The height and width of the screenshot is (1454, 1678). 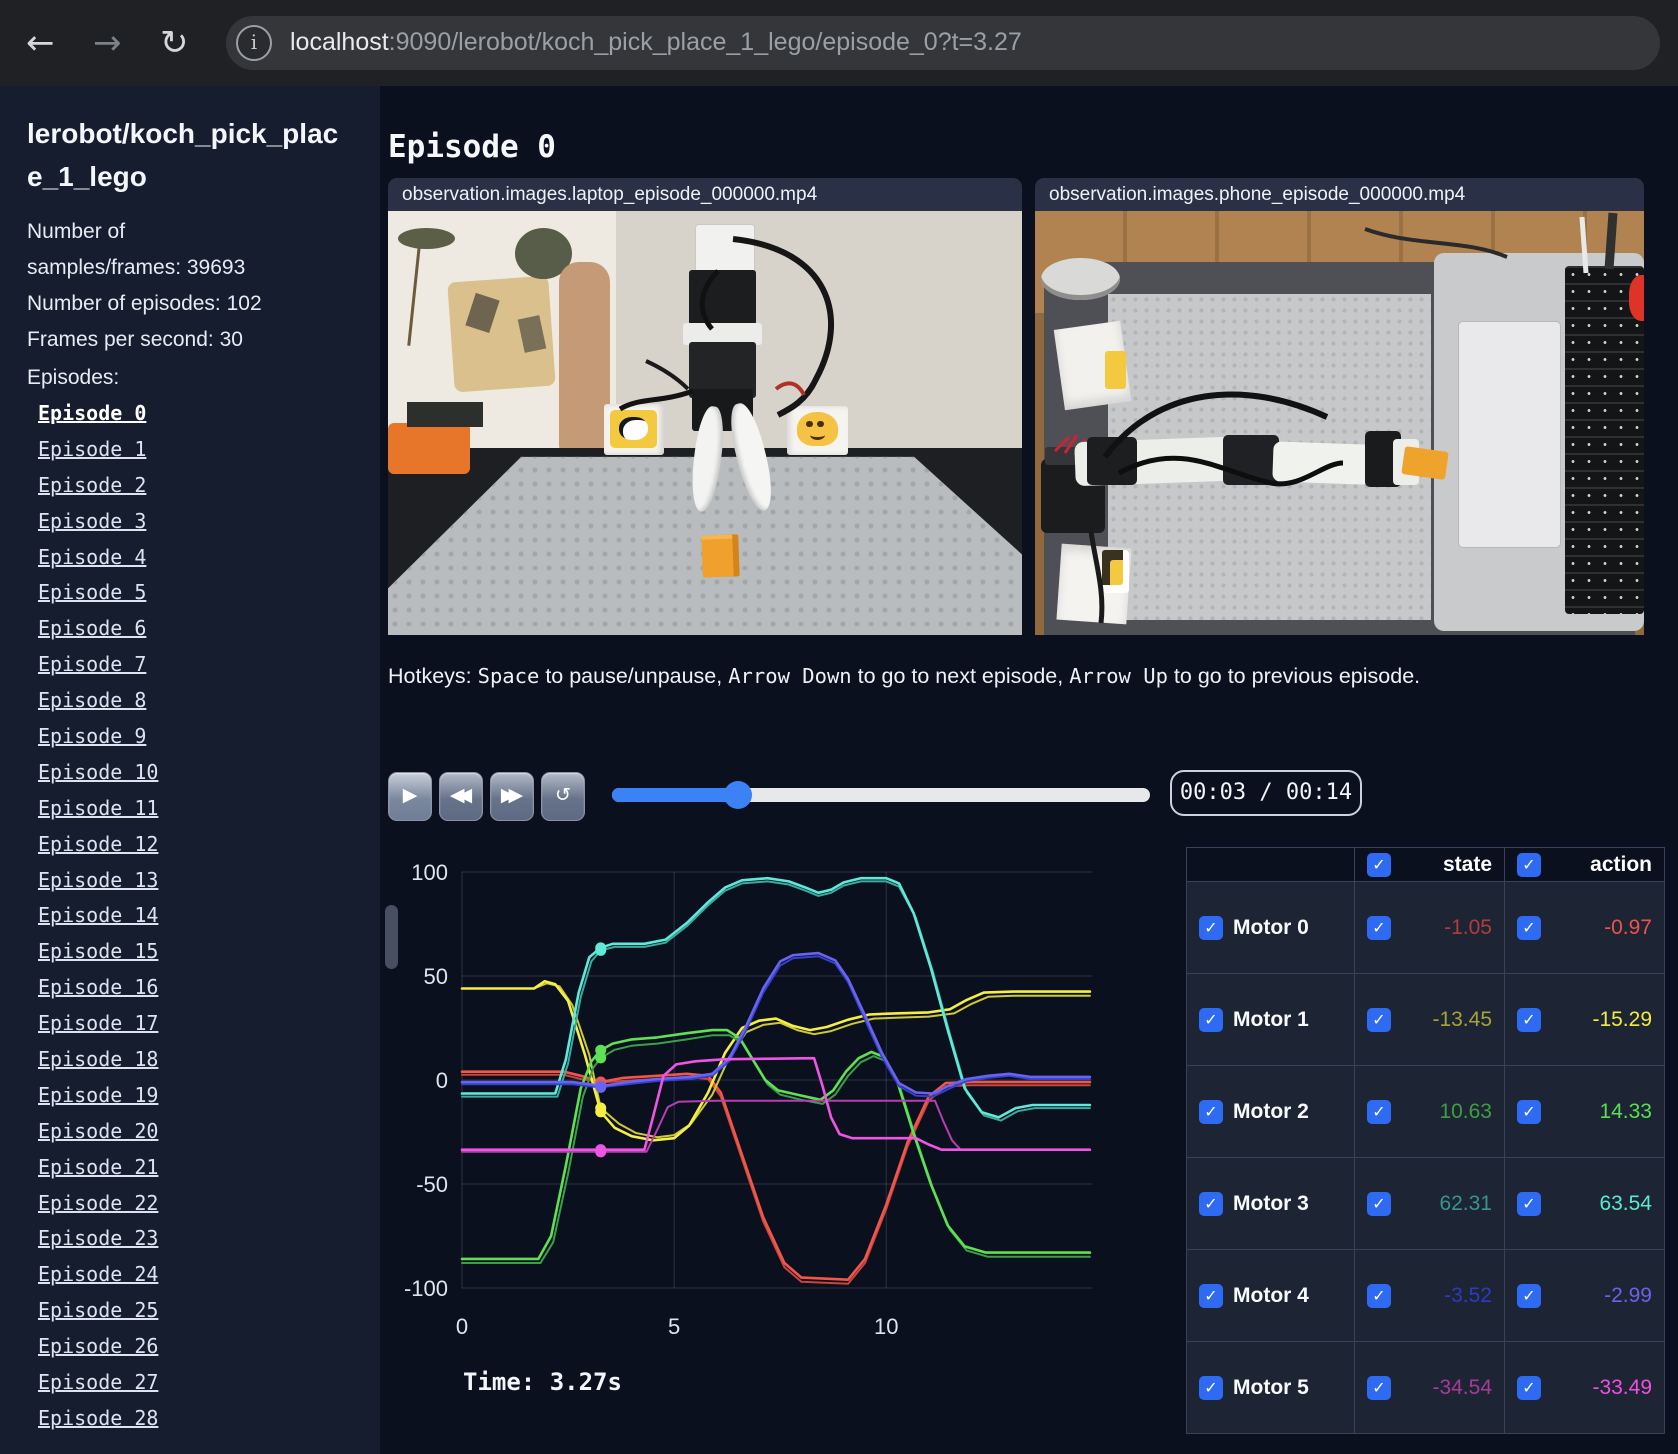 I want to click on sidebar-episode-link: Episode 25, so click(x=203, y=1311).